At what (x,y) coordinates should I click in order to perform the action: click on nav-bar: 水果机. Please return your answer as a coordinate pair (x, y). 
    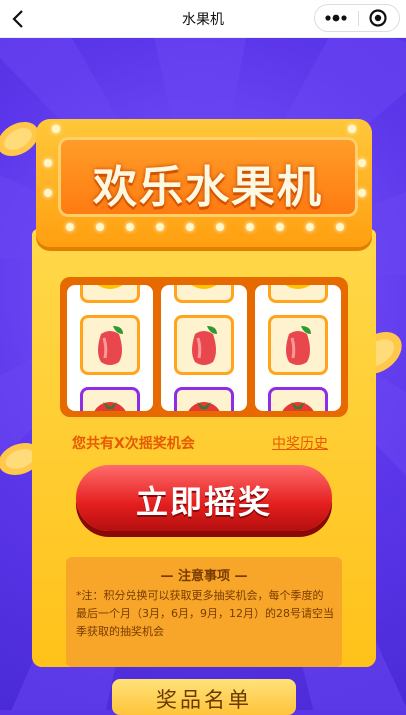
    Looking at the image, I should click on (203, 19).